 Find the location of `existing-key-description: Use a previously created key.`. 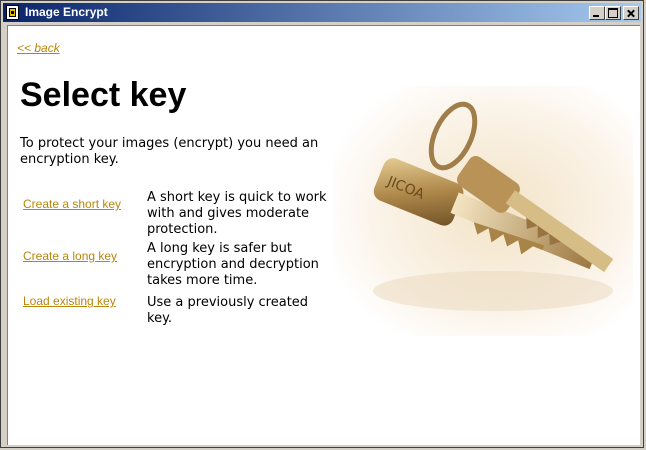

existing-key-description: Use a previously created key. is located at coordinates (228, 310).